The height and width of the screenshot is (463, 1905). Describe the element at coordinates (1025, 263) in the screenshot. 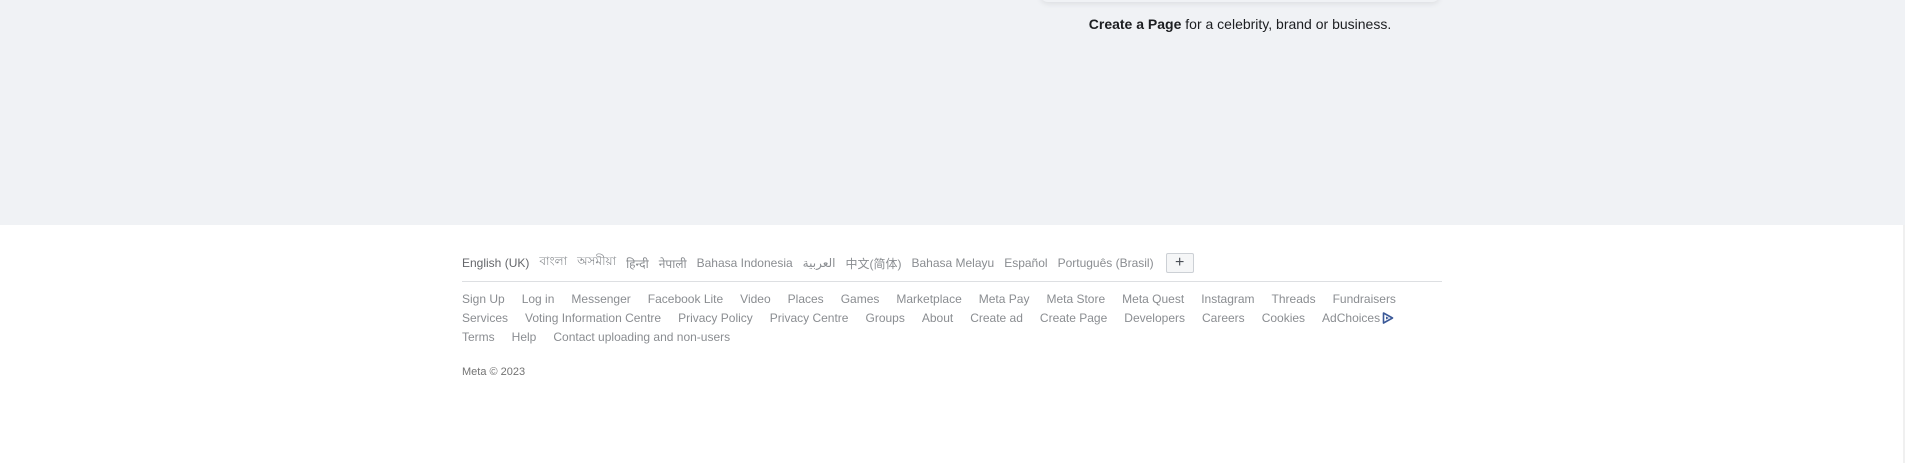

I see `language-option: Español` at that location.